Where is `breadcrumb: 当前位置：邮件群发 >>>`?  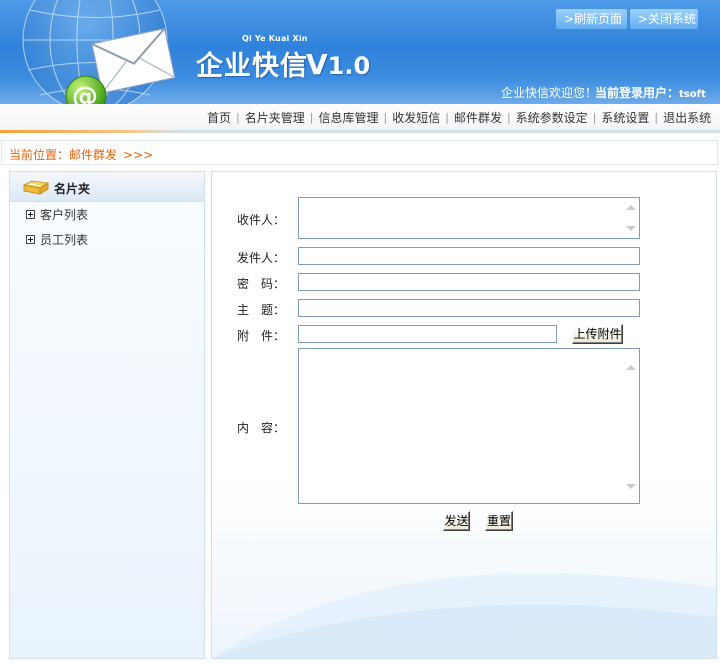 breadcrumb: 当前位置：邮件群发 >>> is located at coordinates (359, 152).